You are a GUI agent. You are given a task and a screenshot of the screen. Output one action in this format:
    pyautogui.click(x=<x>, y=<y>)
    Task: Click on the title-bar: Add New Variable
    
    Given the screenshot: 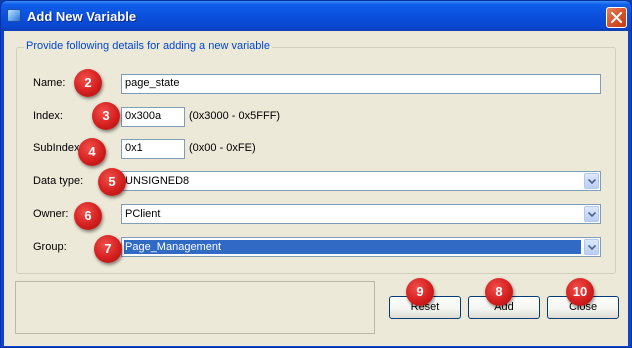 What is the action you would take?
    pyautogui.click(x=316, y=16)
    